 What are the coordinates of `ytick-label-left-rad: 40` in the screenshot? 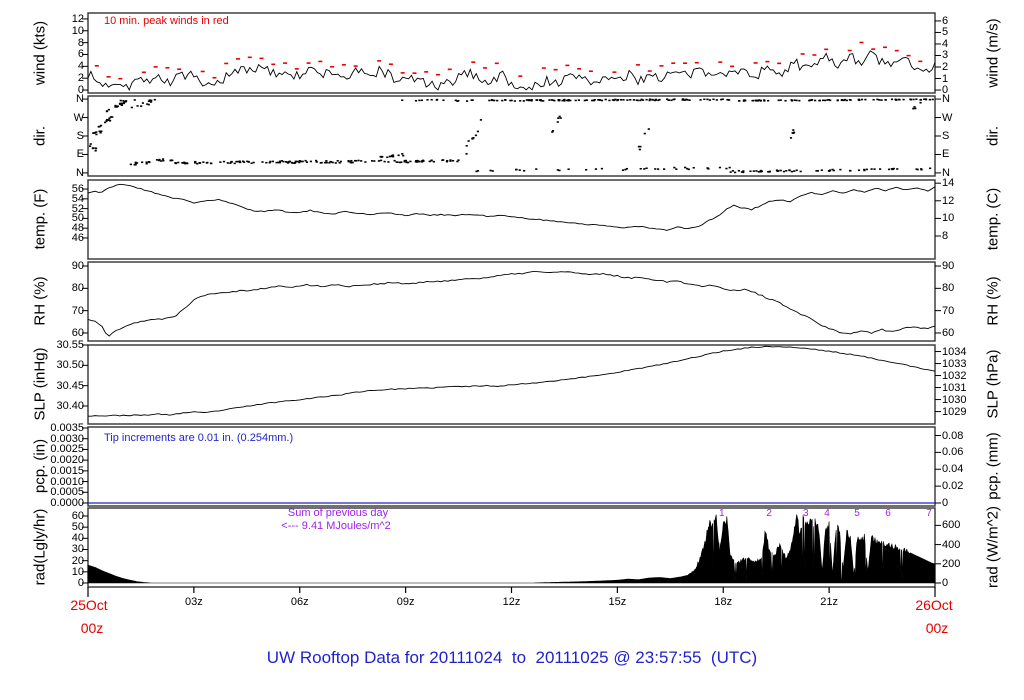 It's located at (77, 538).